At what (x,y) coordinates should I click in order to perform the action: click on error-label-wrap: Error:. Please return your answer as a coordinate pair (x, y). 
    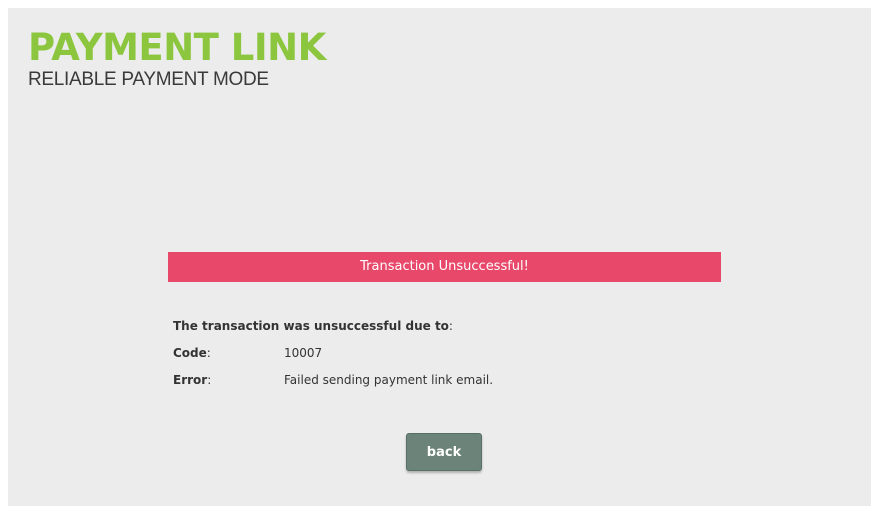
    Looking at the image, I should click on (228, 380).